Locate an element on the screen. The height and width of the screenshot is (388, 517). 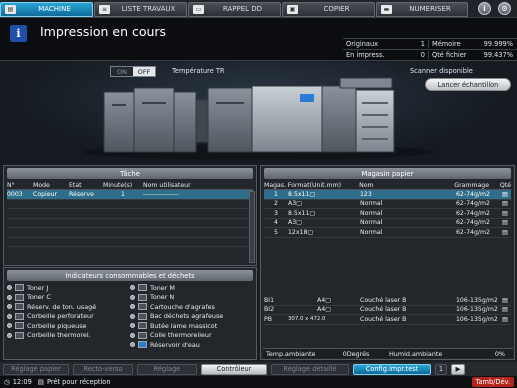
clock-icon: ◷ is located at coordinates (7, 382).